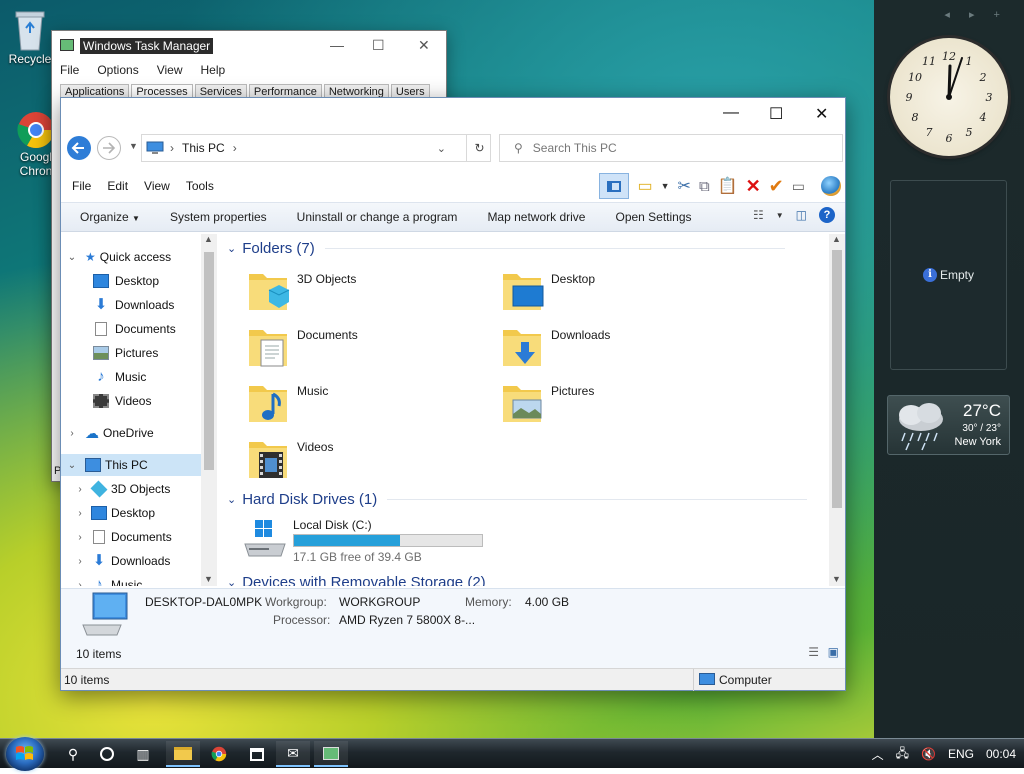 This screenshot has width=1024, height=774. I want to click on paste-icon: 📋, so click(728, 186).